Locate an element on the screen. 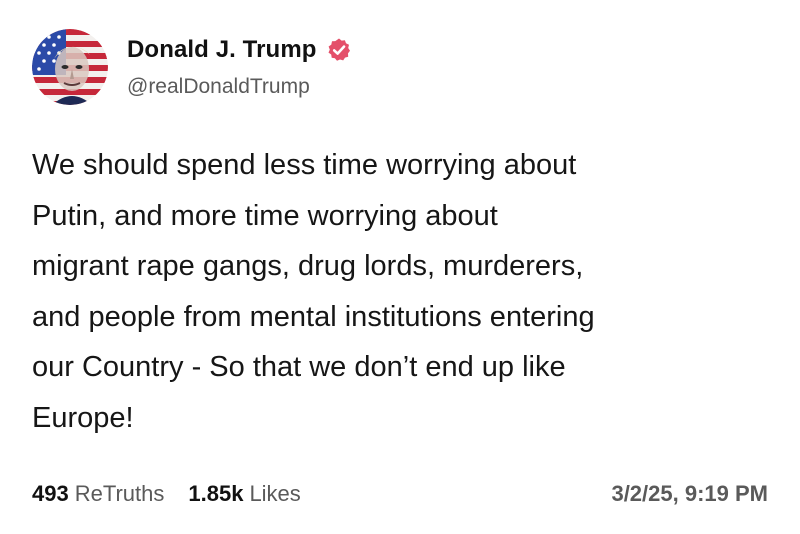  avatar is located at coordinates (70, 67).